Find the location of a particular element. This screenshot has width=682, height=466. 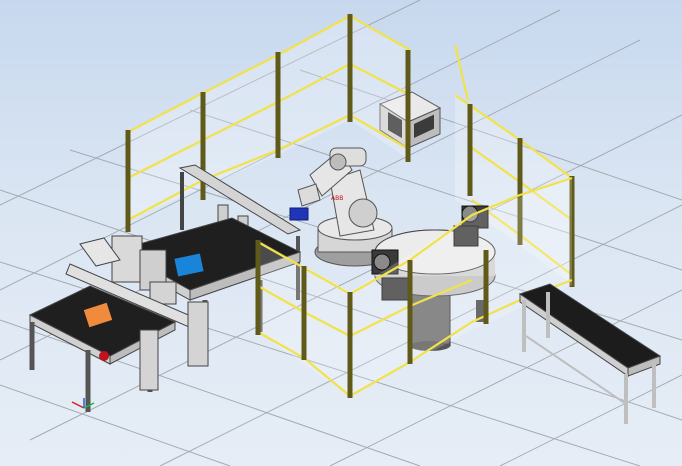

robot-logo: ABB is located at coordinates (337, 198).